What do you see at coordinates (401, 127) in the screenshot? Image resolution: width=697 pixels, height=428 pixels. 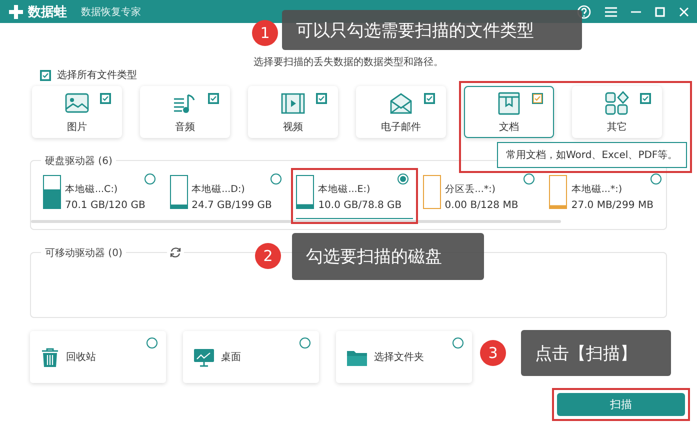 I see `file-type-label: 电子邮件` at bounding box center [401, 127].